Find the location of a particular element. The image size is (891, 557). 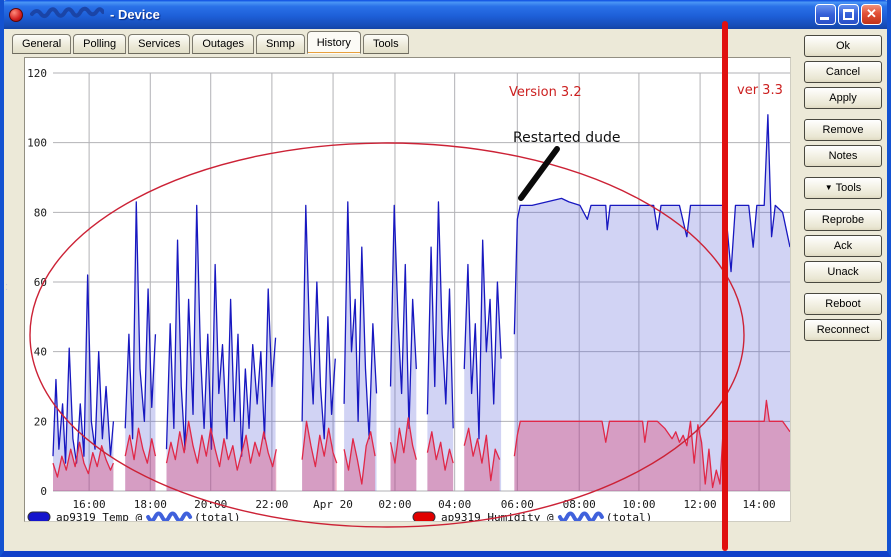

maximize-button is located at coordinates (848, 14).